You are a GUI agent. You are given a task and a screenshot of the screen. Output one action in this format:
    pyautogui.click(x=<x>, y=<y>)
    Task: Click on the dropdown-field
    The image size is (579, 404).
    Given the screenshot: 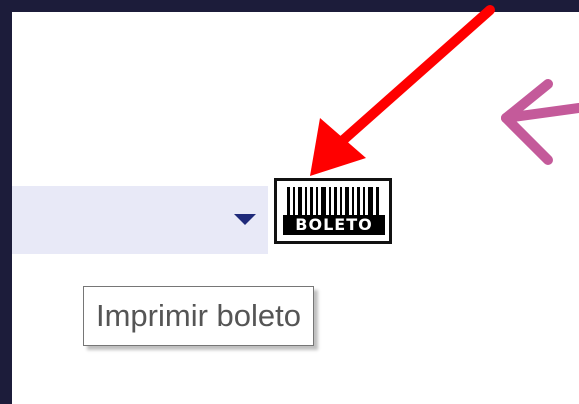 What is the action you would take?
    pyautogui.click(x=140, y=220)
    